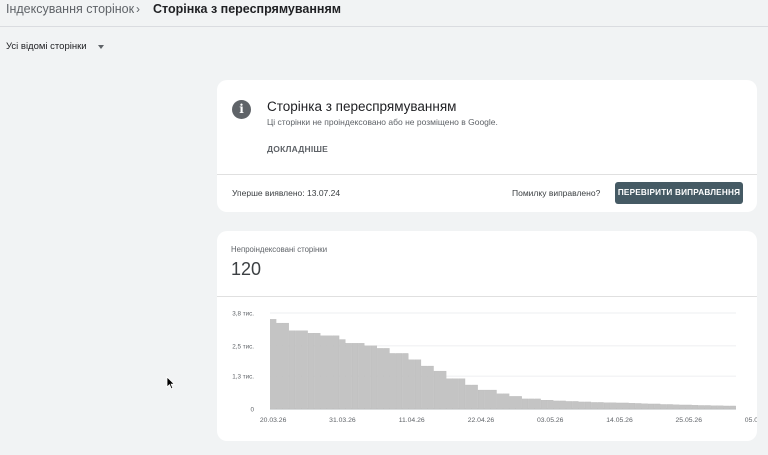  Describe the element at coordinates (279, 249) in the screenshot. I see `metric-label: Непроіндексовані сторінки` at that location.